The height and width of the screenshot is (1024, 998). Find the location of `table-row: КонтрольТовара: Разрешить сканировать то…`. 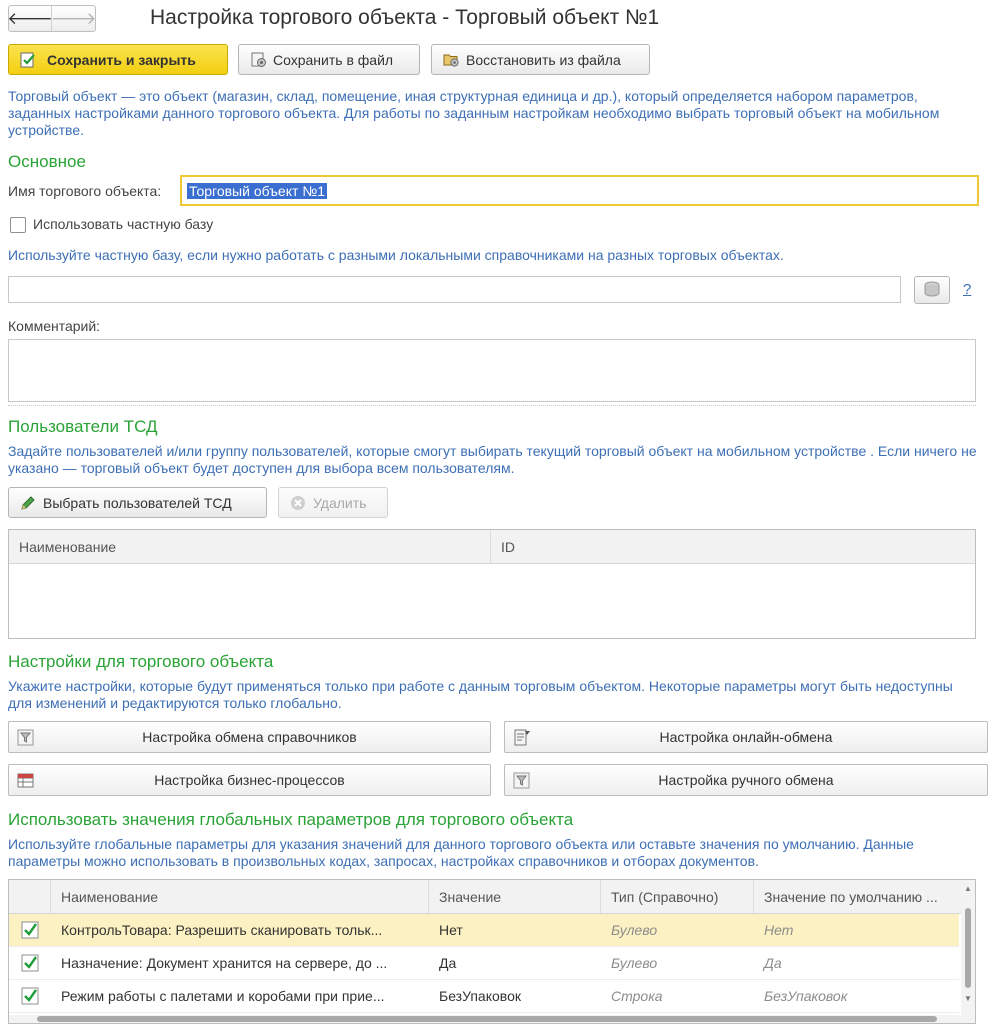

table-row: КонтрольТовара: Разрешить сканировать то… is located at coordinates (484, 930).